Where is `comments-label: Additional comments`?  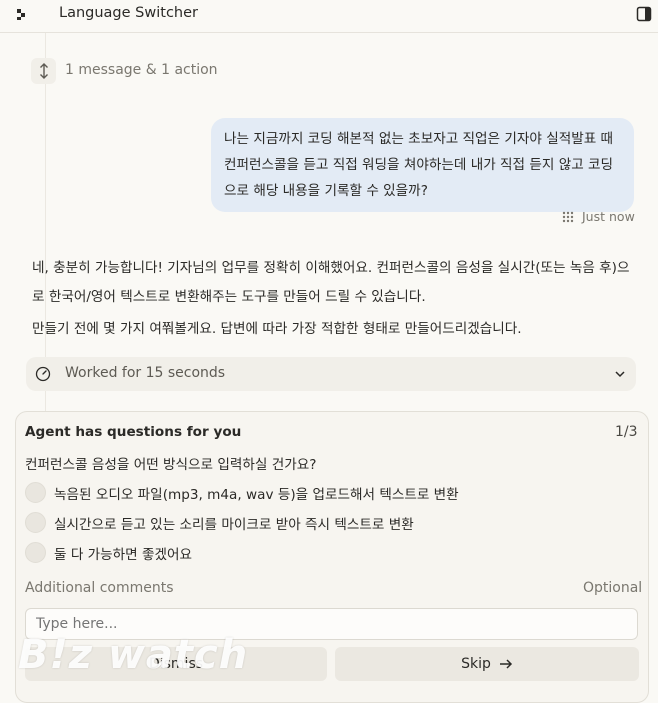
comments-label: Additional comments is located at coordinates (99, 588).